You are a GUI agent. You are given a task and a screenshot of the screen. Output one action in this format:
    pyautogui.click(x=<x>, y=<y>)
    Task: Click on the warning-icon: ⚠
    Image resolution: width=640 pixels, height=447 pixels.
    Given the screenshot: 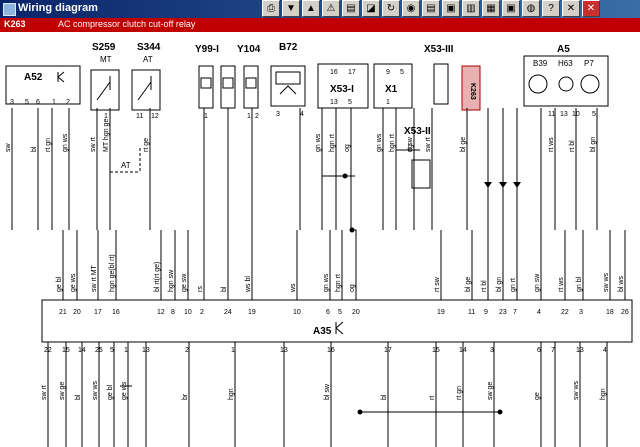 What is the action you would take?
    pyautogui.click(x=331, y=8)
    